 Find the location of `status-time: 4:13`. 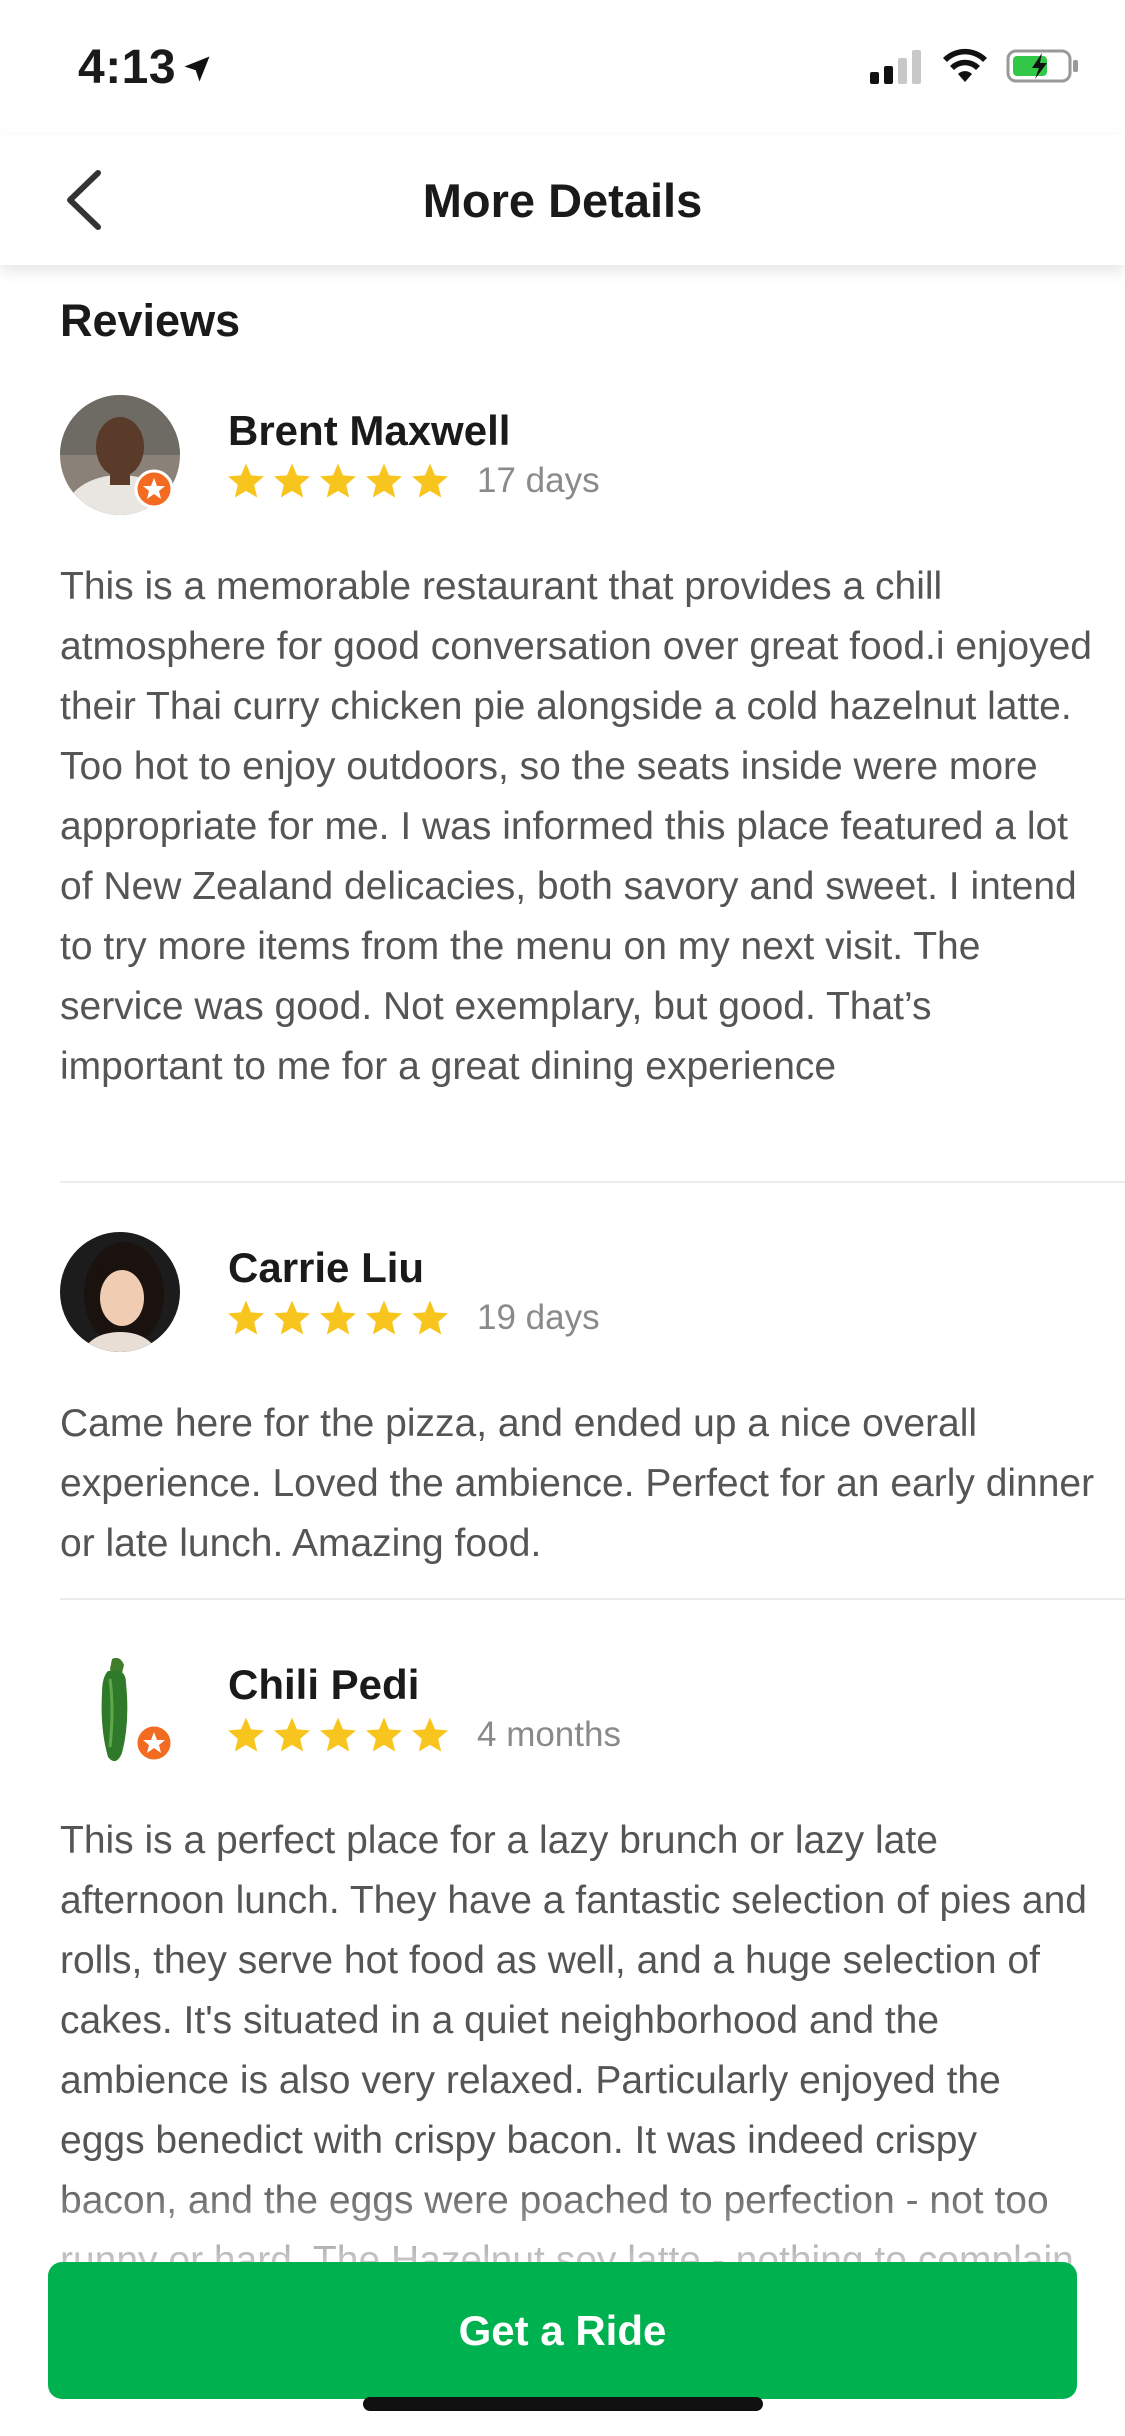

status-time: 4:13 is located at coordinates (127, 67).